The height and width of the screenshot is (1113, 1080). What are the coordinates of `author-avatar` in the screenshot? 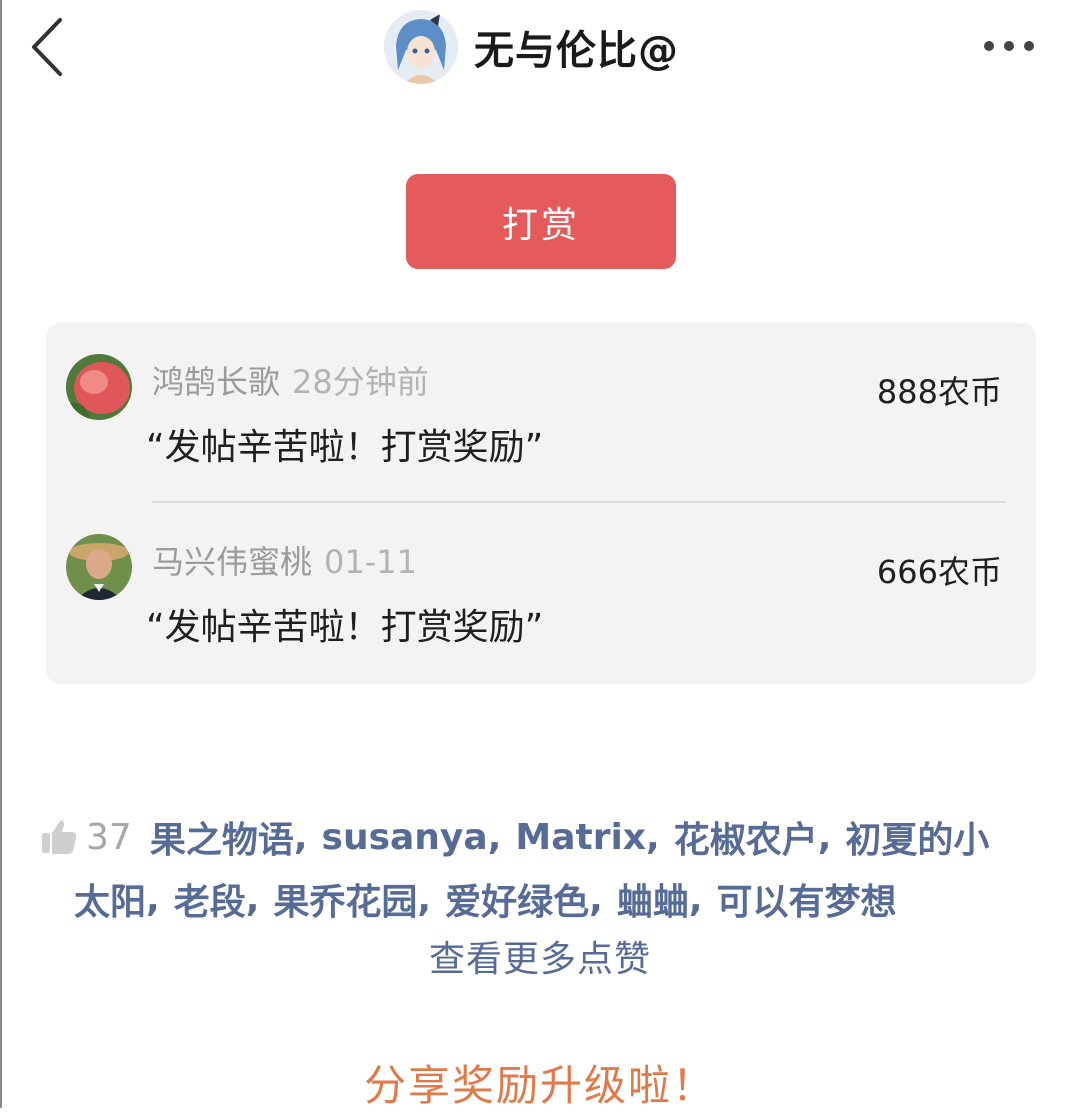 It's located at (421, 47).